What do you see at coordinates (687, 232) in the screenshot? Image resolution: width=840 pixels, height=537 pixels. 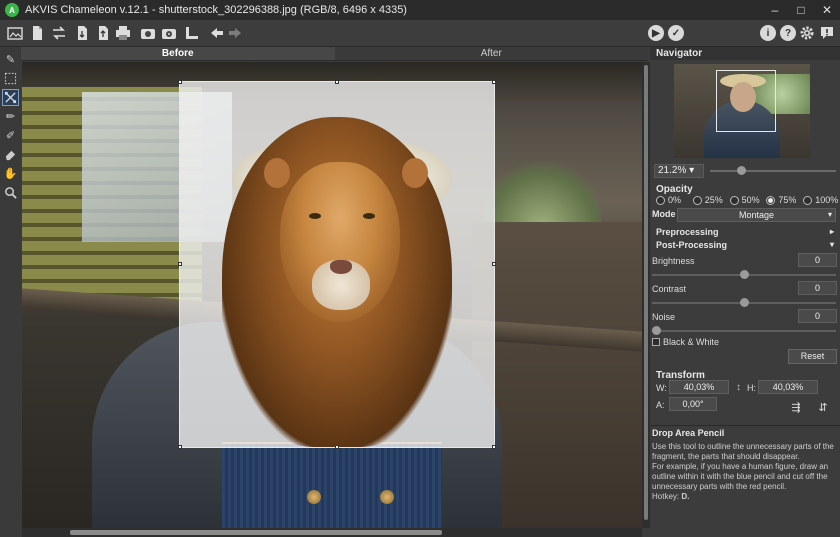 I see `preprocessing-label: Preprocessing` at bounding box center [687, 232].